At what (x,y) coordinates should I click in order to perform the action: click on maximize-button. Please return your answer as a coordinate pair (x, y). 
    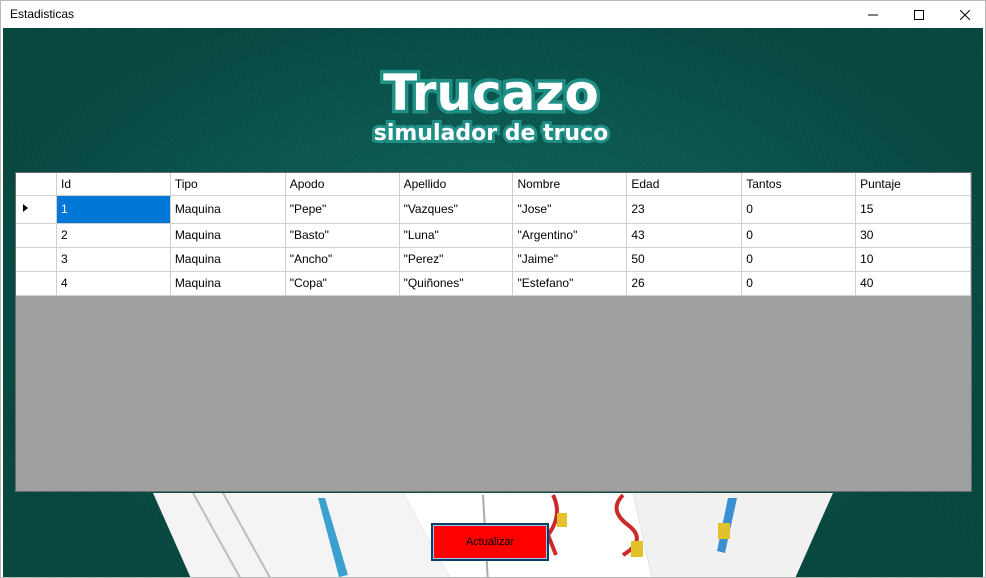
    Looking at the image, I should click on (919, 14).